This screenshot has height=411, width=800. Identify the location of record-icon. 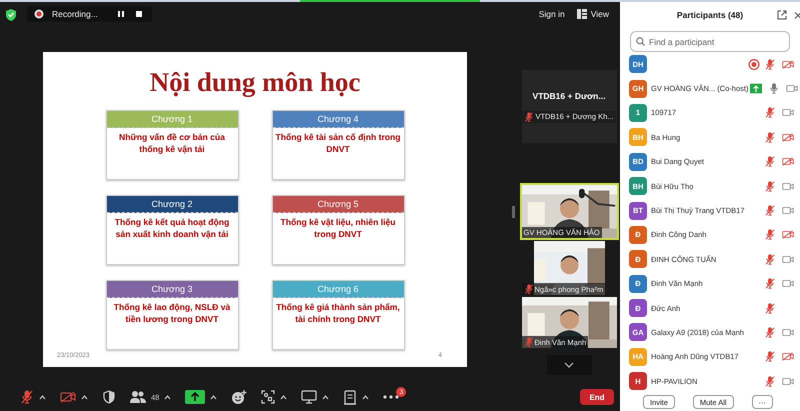
(39, 14).